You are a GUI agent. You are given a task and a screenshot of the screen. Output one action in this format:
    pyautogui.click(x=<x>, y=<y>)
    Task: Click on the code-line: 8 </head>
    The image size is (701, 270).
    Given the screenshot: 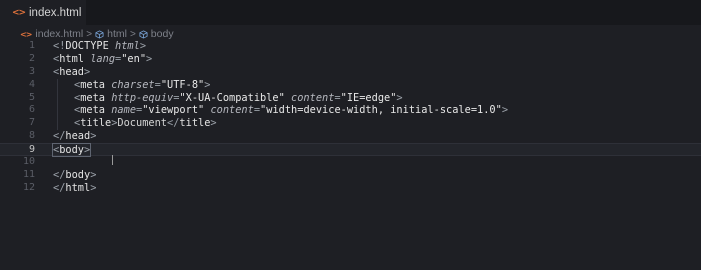 What is the action you would take?
    pyautogui.click(x=350, y=136)
    